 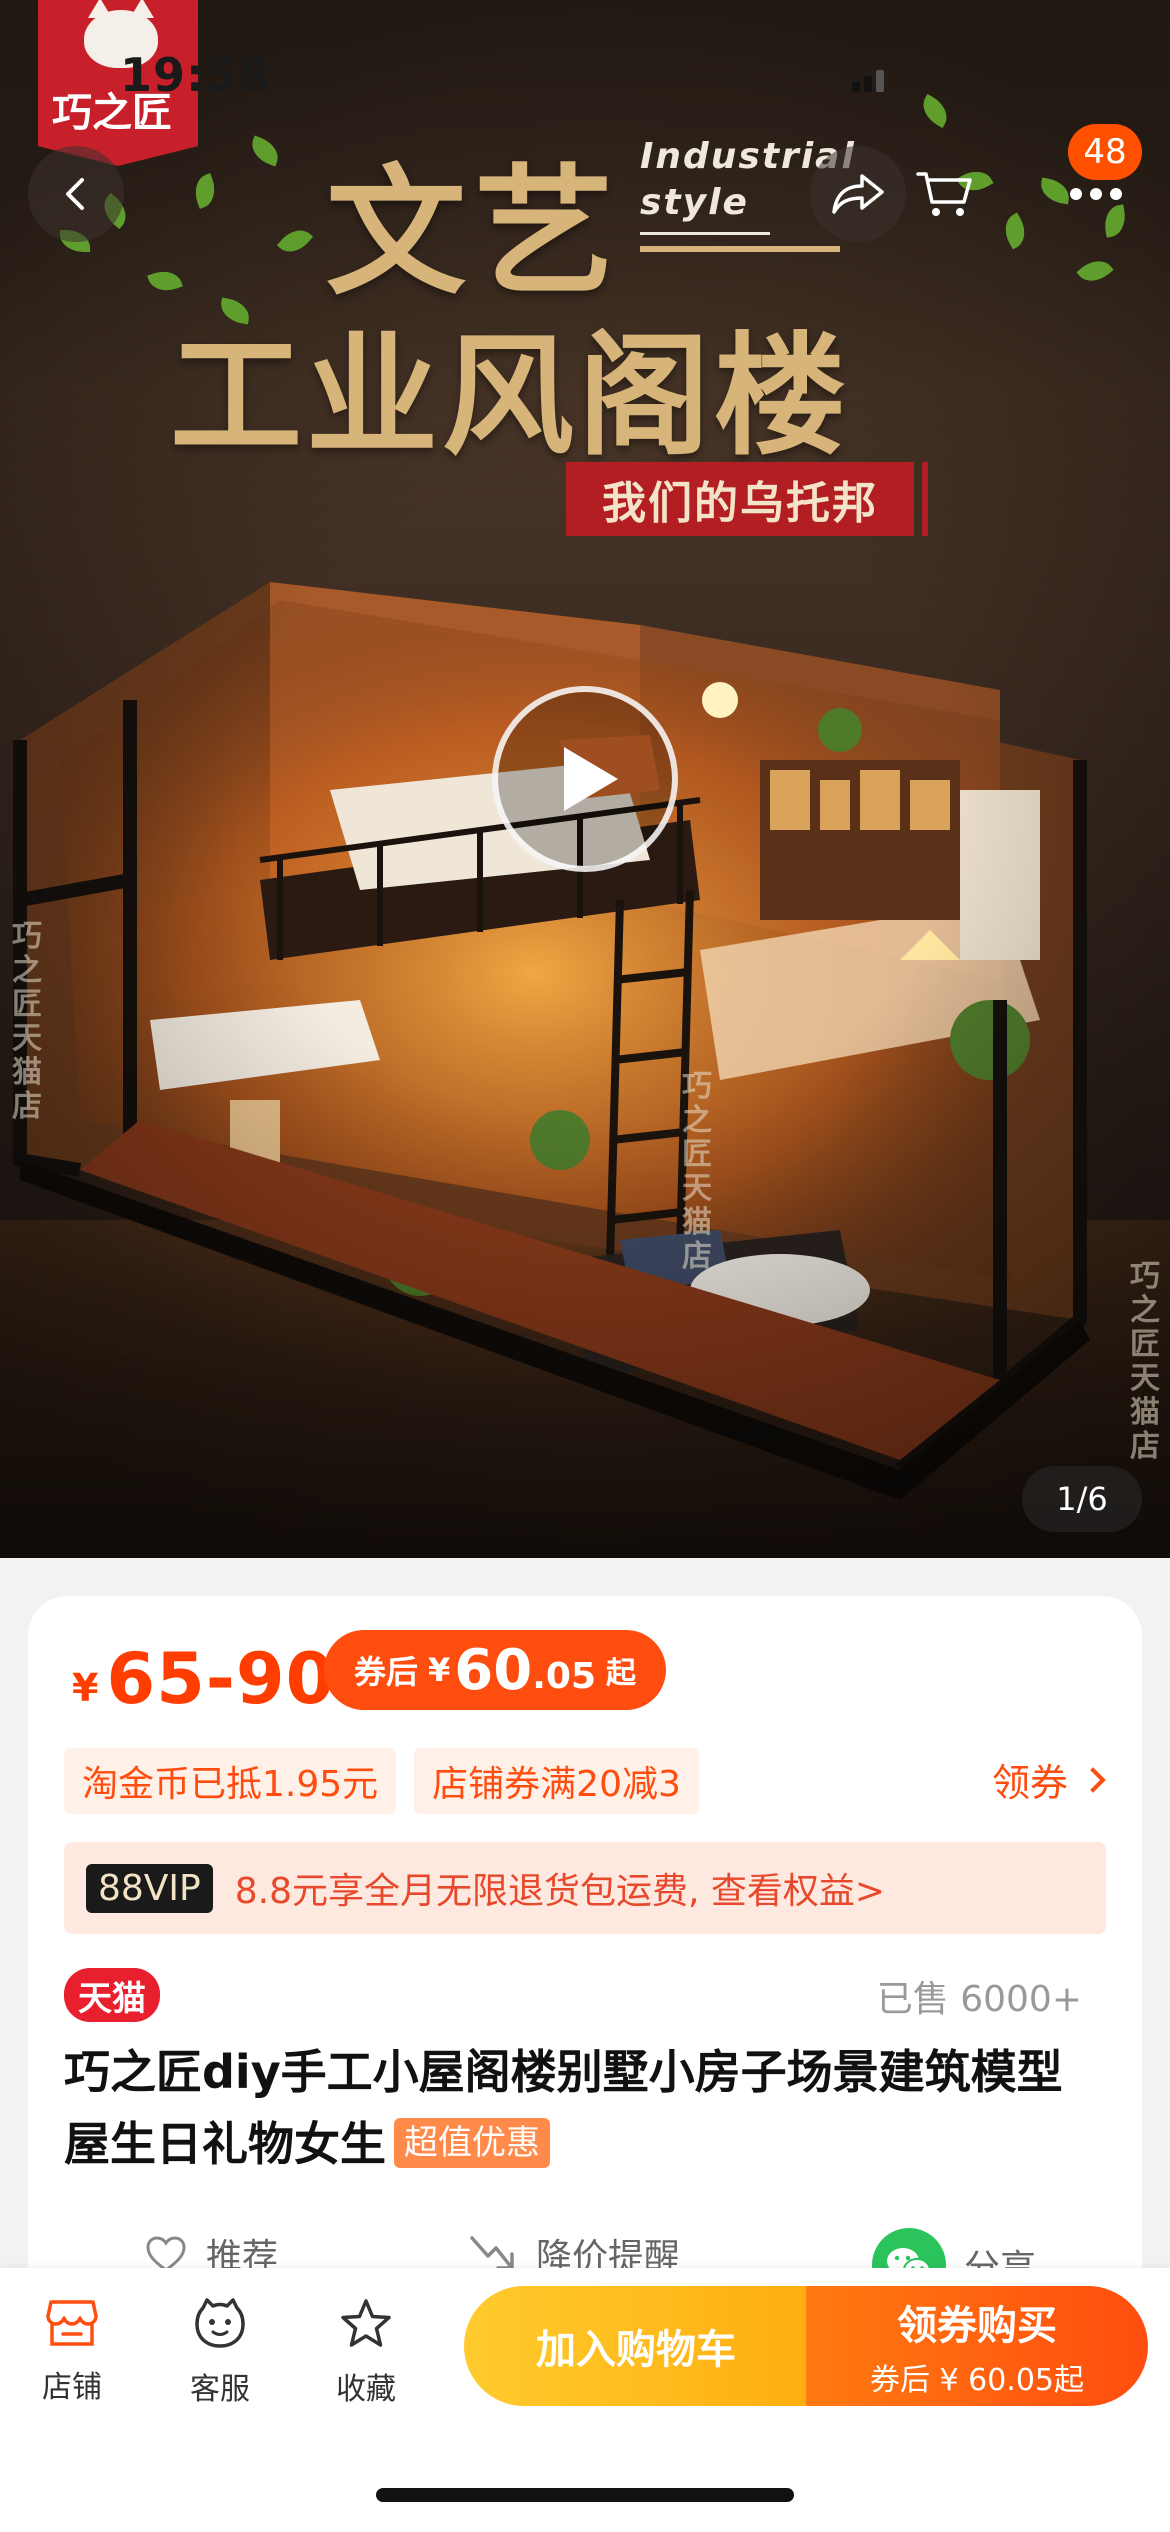 I want to click on play-icon, so click(x=591, y=779).